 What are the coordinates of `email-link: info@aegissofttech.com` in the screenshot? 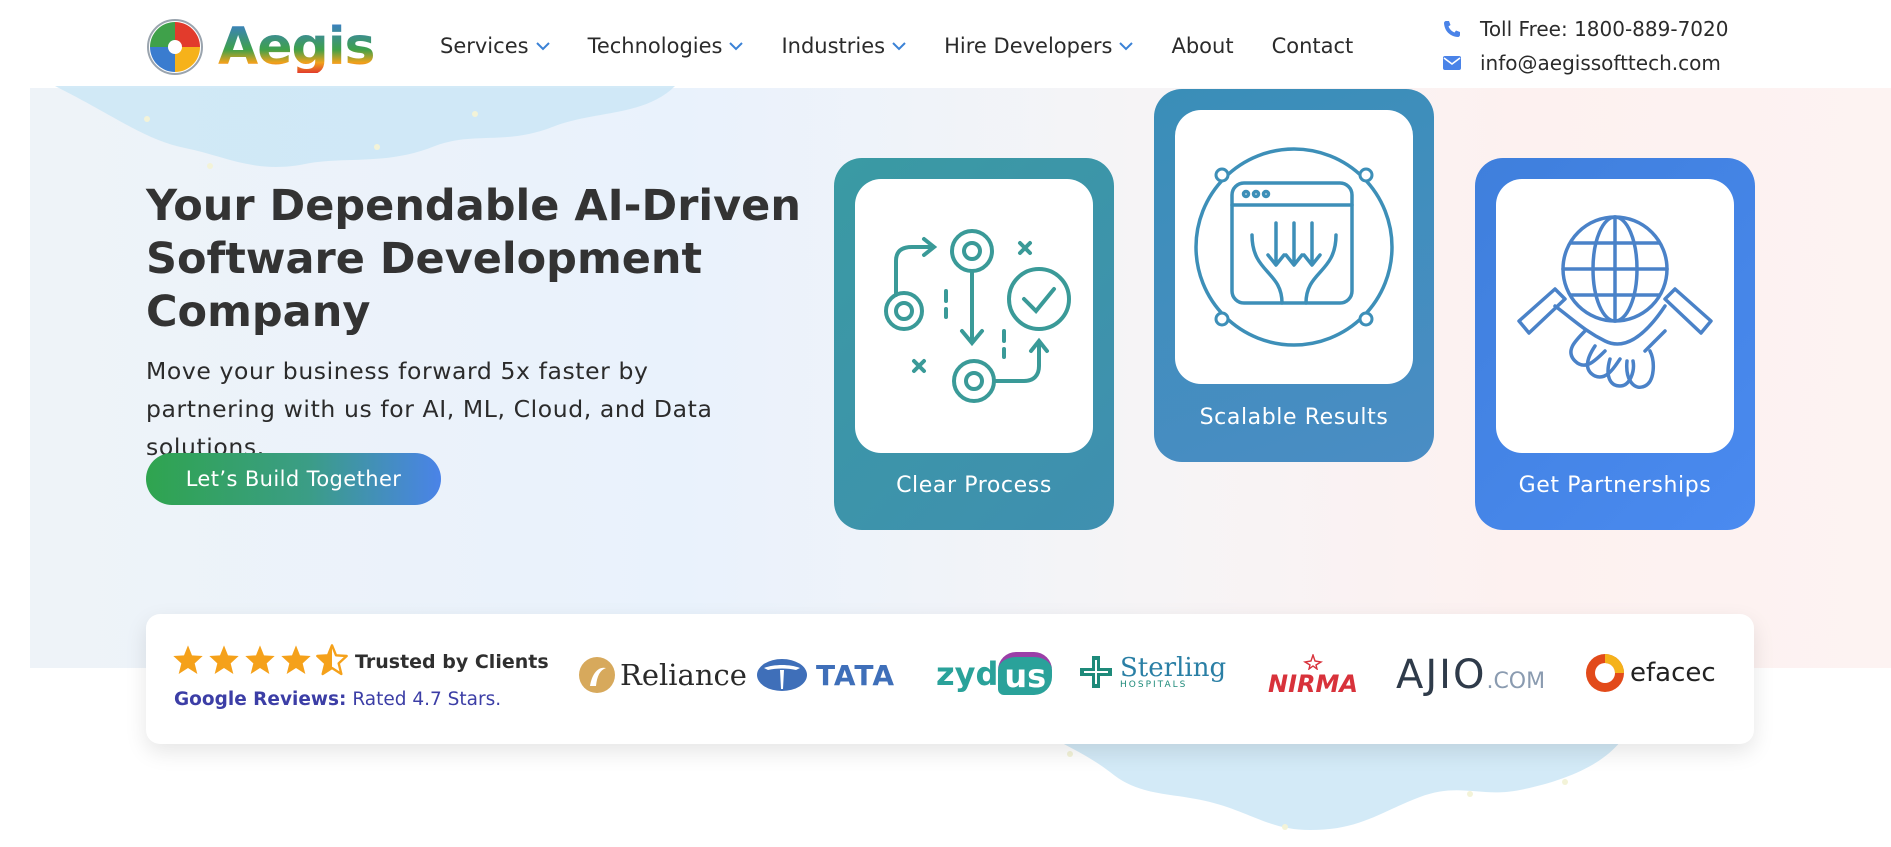 It's located at (1585, 63).